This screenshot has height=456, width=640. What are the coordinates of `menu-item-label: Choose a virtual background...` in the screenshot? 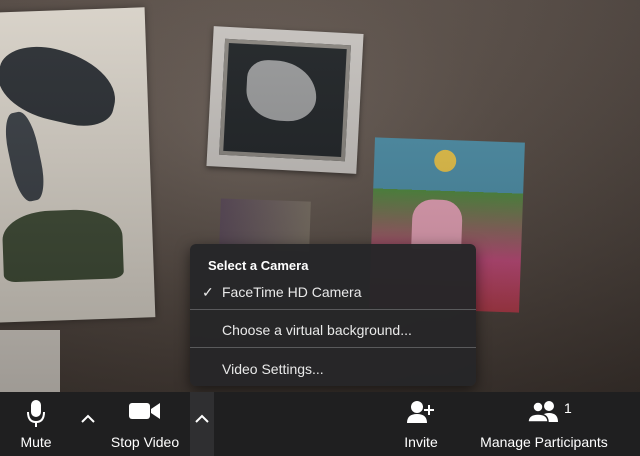 It's located at (317, 330).